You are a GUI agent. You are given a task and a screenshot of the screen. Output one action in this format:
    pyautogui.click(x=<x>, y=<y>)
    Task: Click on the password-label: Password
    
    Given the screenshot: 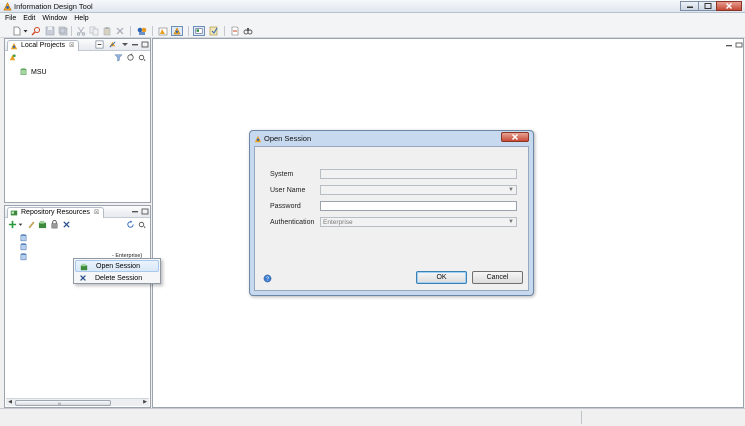 What is the action you would take?
    pyautogui.click(x=285, y=206)
    